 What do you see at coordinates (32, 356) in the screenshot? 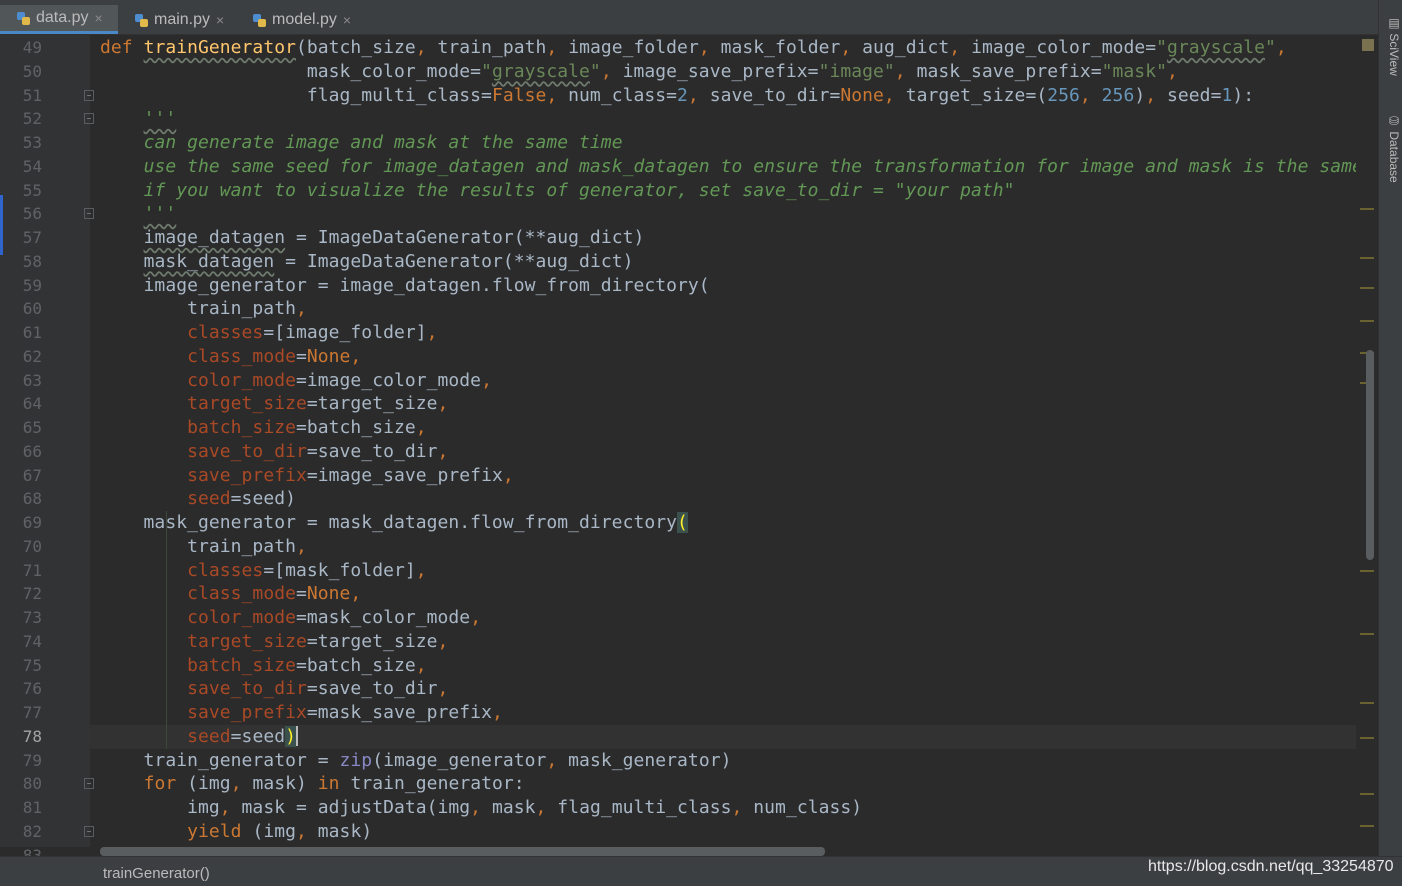
I see `line-number: 62` at bounding box center [32, 356].